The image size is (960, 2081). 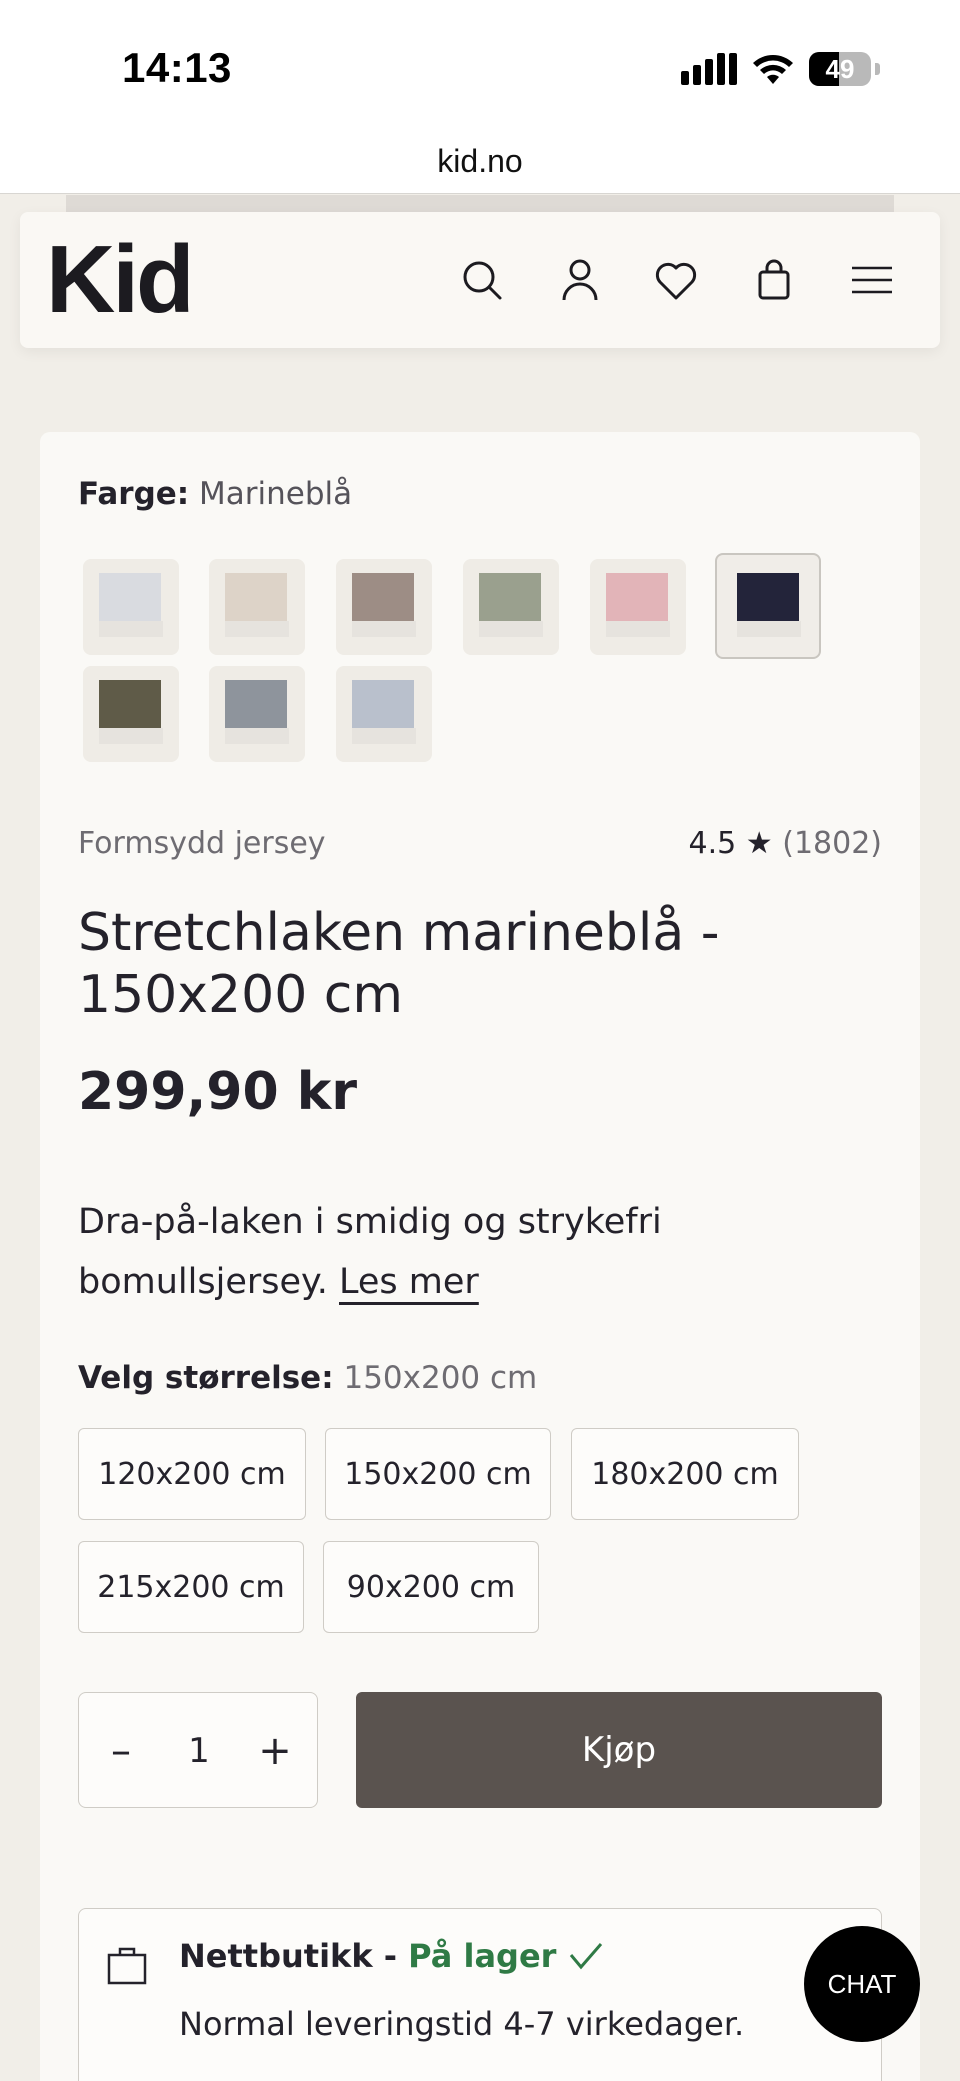 What do you see at coordinates (585, 1956) in the screenshot?
I see `checkmark-icon` at bounding box center [585, 1956].